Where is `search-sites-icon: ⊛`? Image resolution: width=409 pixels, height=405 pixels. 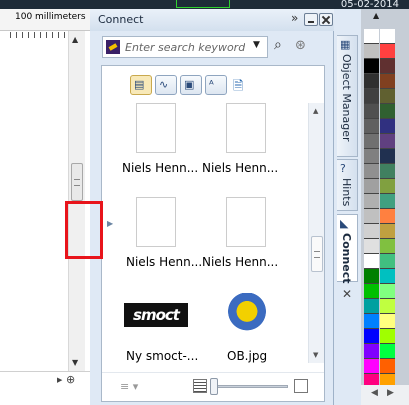
search-sites-icon: ⊛ is located at coordinates (300, 45).